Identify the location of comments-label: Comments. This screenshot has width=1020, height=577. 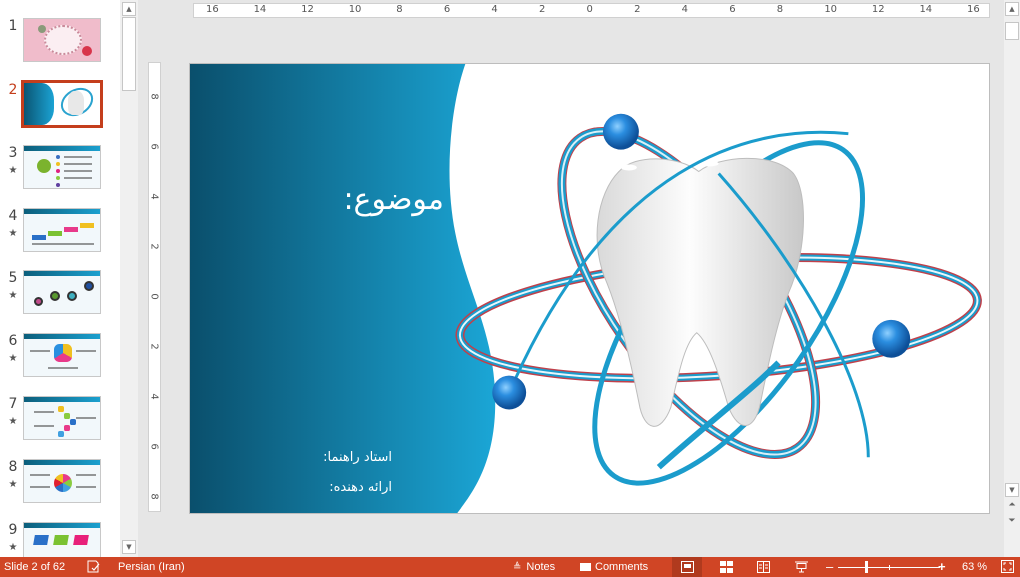
(622, 567).